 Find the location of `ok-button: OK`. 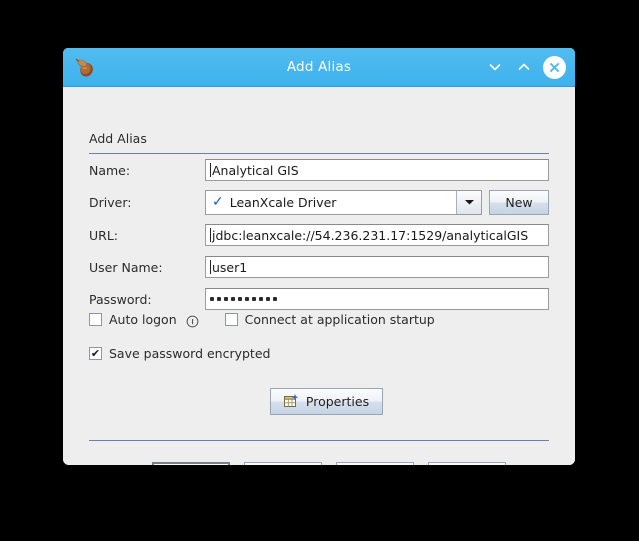

ok-button: OK is located at coordinates (191, 463).